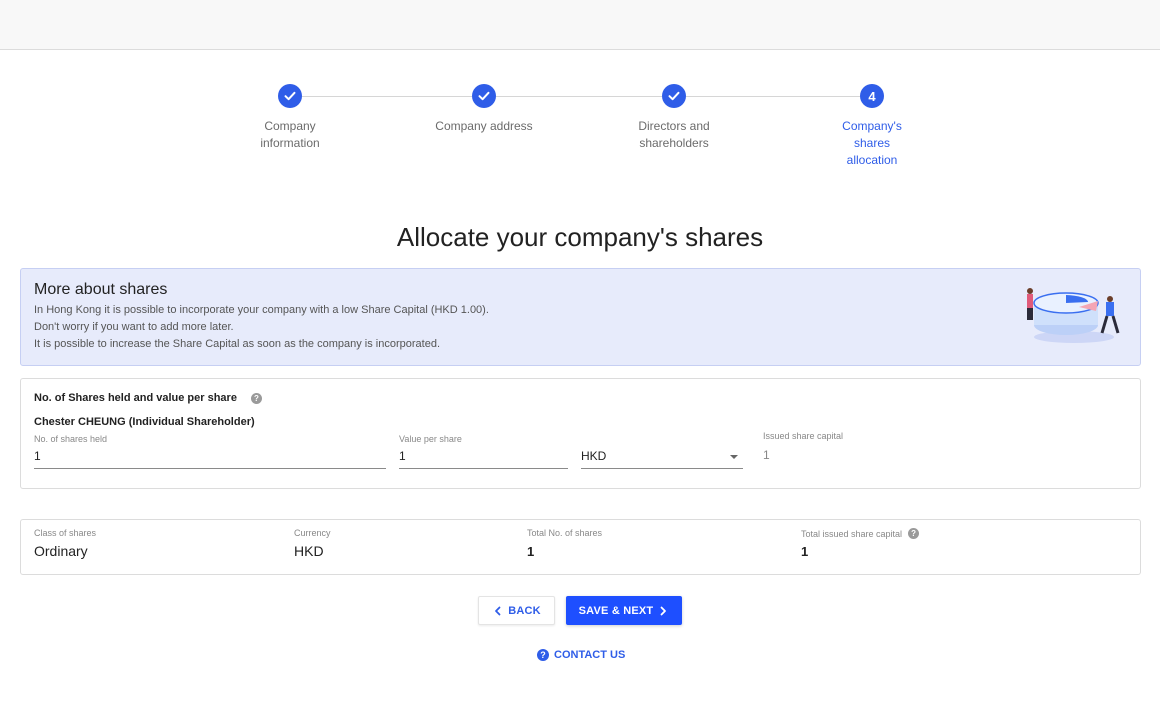  Describe the element at coordinates (484, 109) in the screenshot. I see `step-company-address: Company address` at that location.